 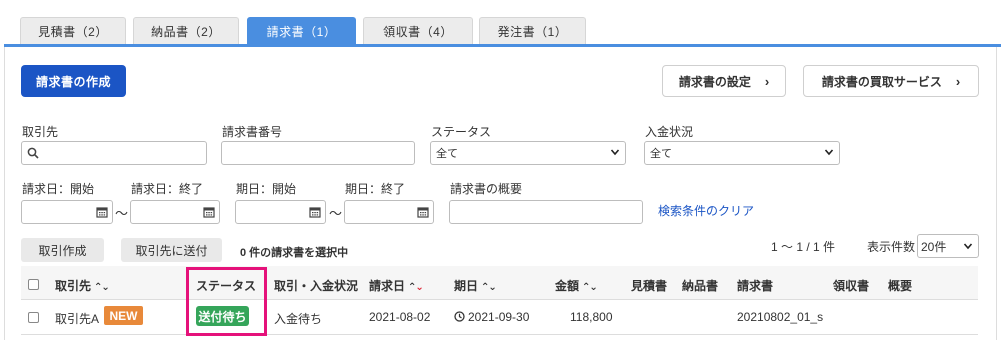 What do you see at coordinates (73, 81) in the screenshot?
I see `create-invoice-button: 請求書の作成` at bounding box center [73, 81].